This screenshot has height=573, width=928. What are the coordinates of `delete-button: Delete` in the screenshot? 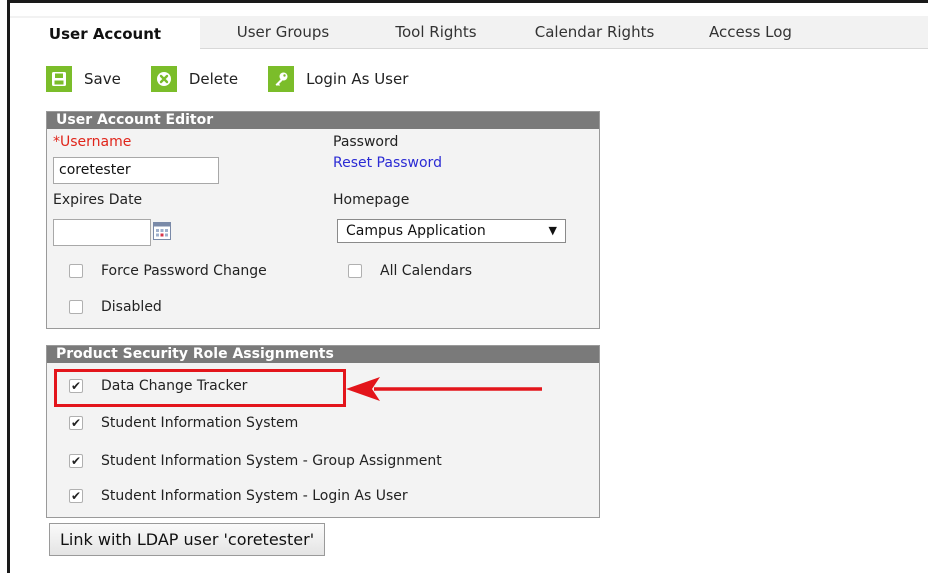 It's located at (194, 79).